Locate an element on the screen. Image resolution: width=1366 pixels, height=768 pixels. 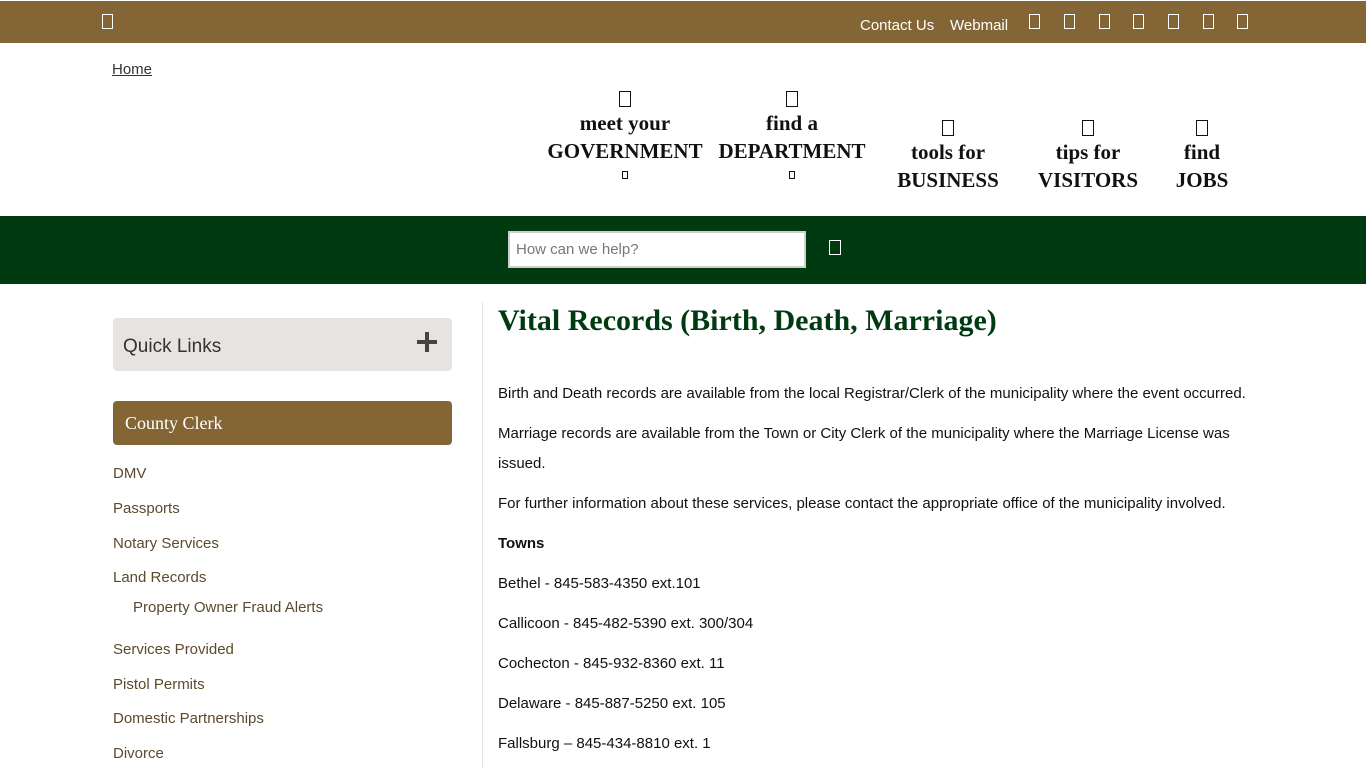
logo-alt-text: Home is located at coordinates (132, 69).